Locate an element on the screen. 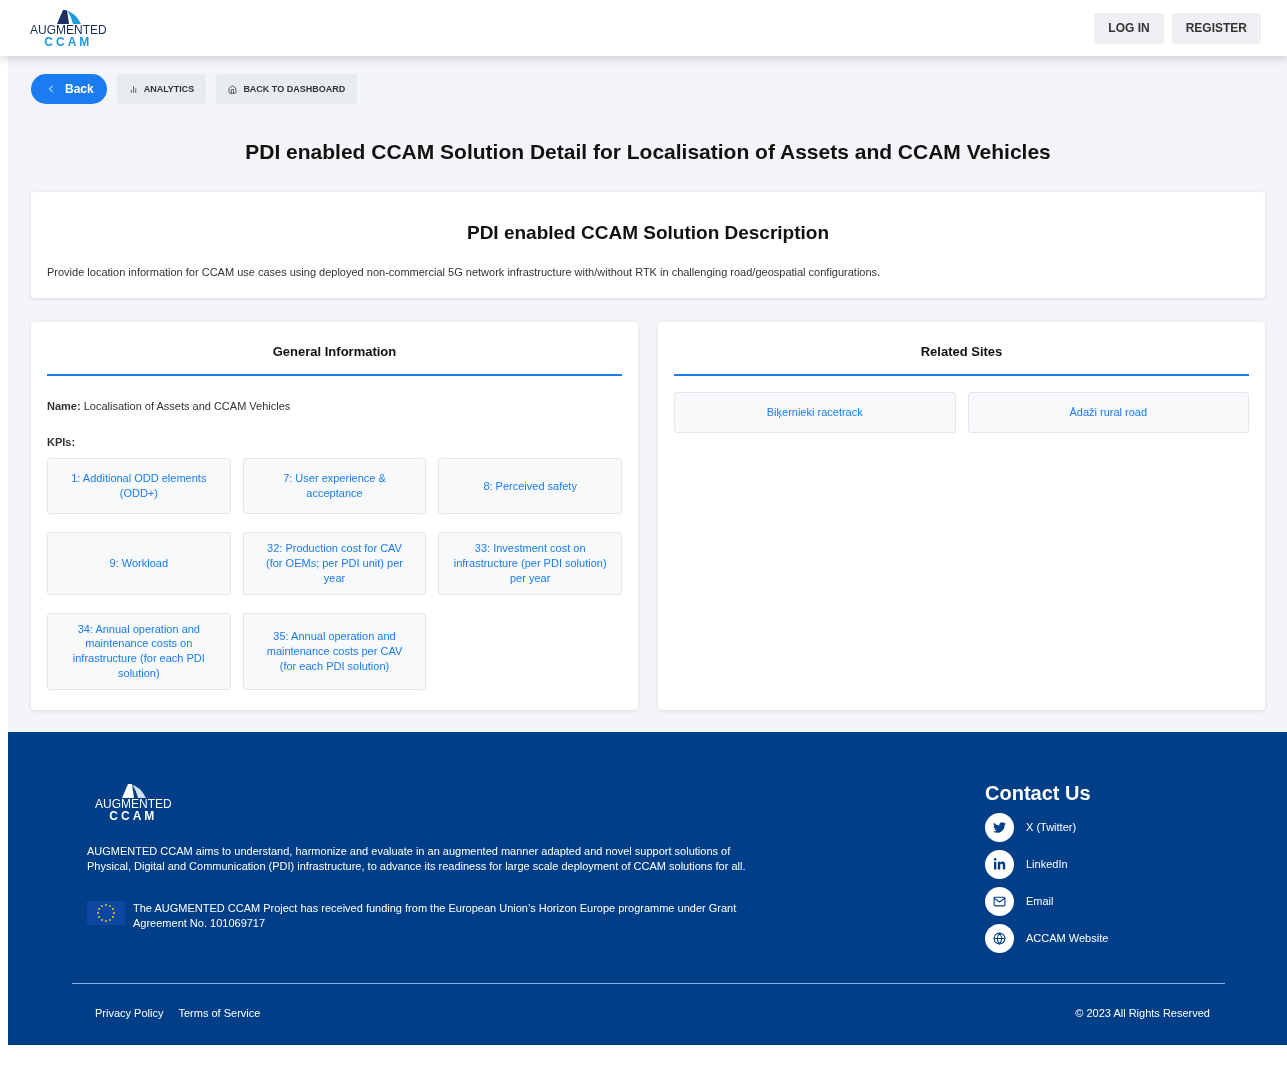  home-icon is located at coordinates (233, 89).